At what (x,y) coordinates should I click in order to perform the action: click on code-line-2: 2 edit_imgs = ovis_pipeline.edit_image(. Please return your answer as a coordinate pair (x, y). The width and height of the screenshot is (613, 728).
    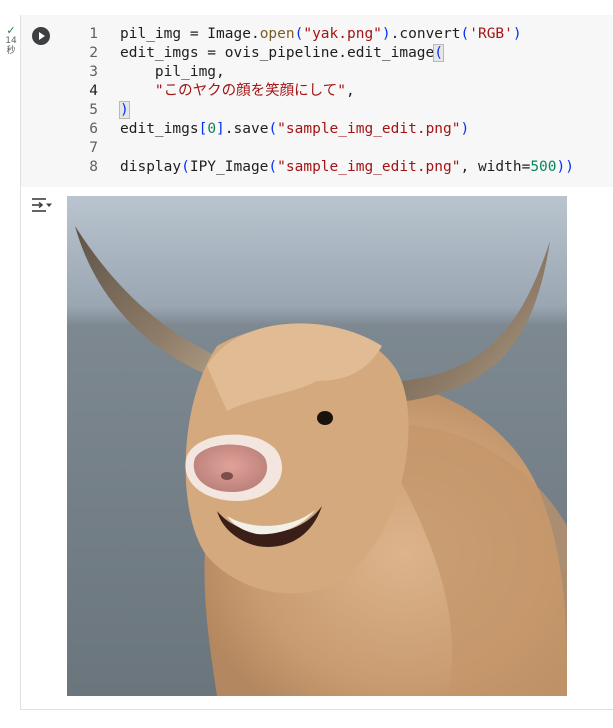
    Looking at the image, I should click on (332, 53).